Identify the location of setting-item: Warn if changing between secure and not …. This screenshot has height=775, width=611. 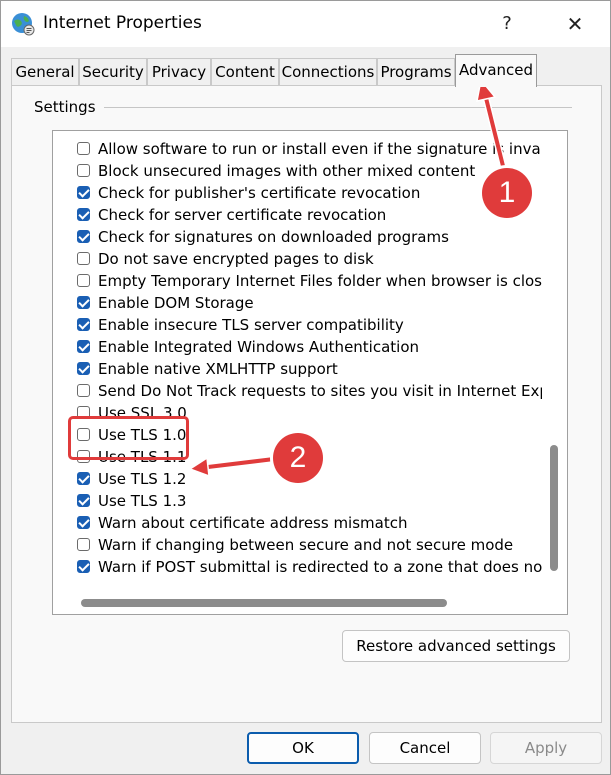
(312, 545).